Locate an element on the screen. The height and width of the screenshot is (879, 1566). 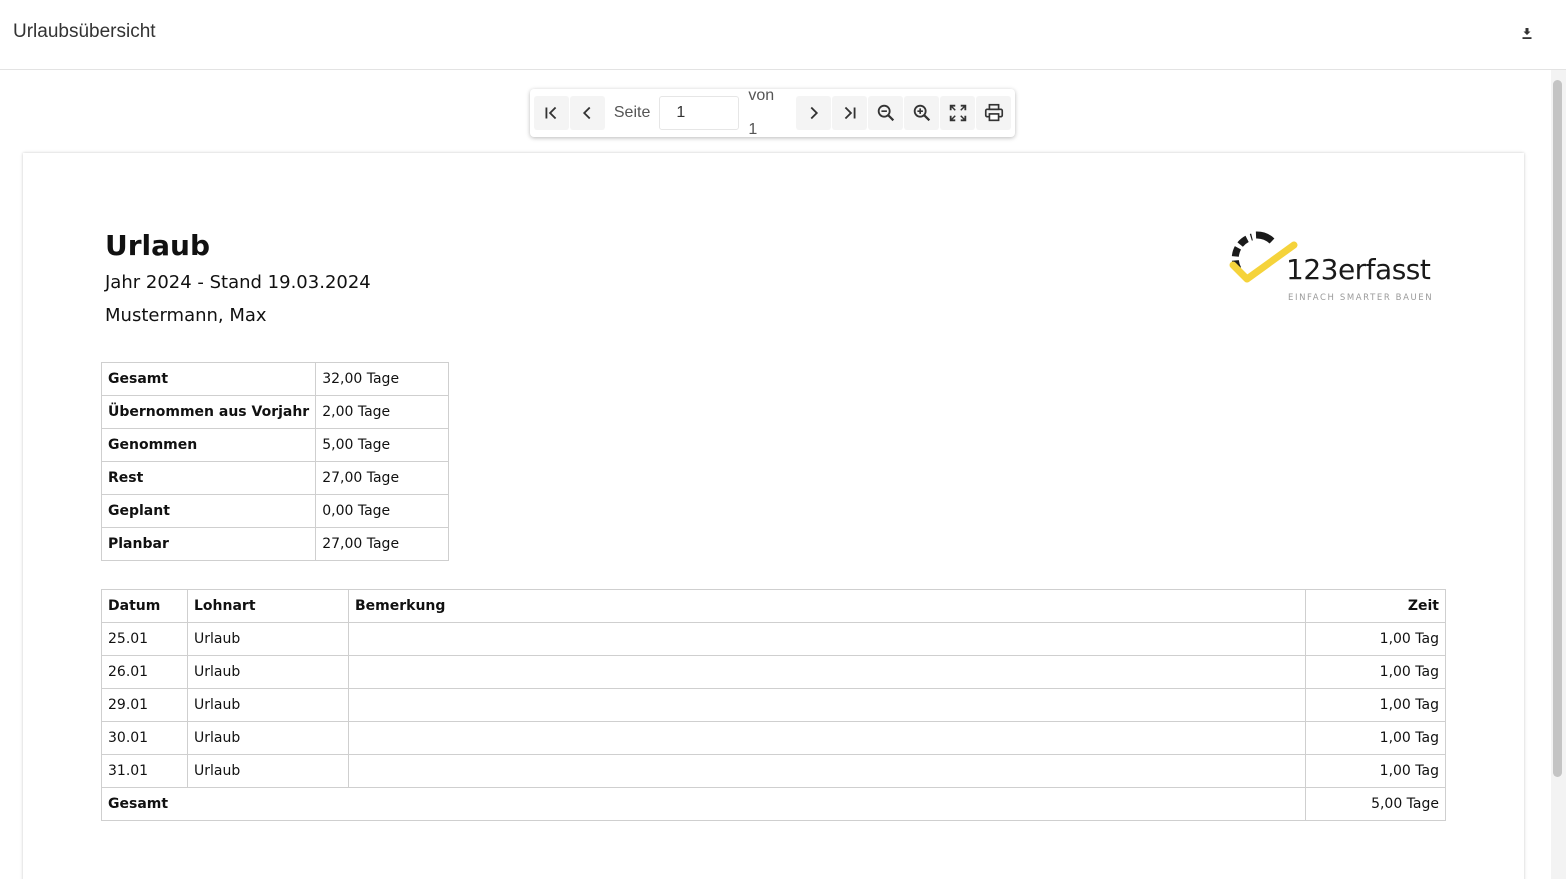
zoom-out-icon is located at coordinates (885, 113).